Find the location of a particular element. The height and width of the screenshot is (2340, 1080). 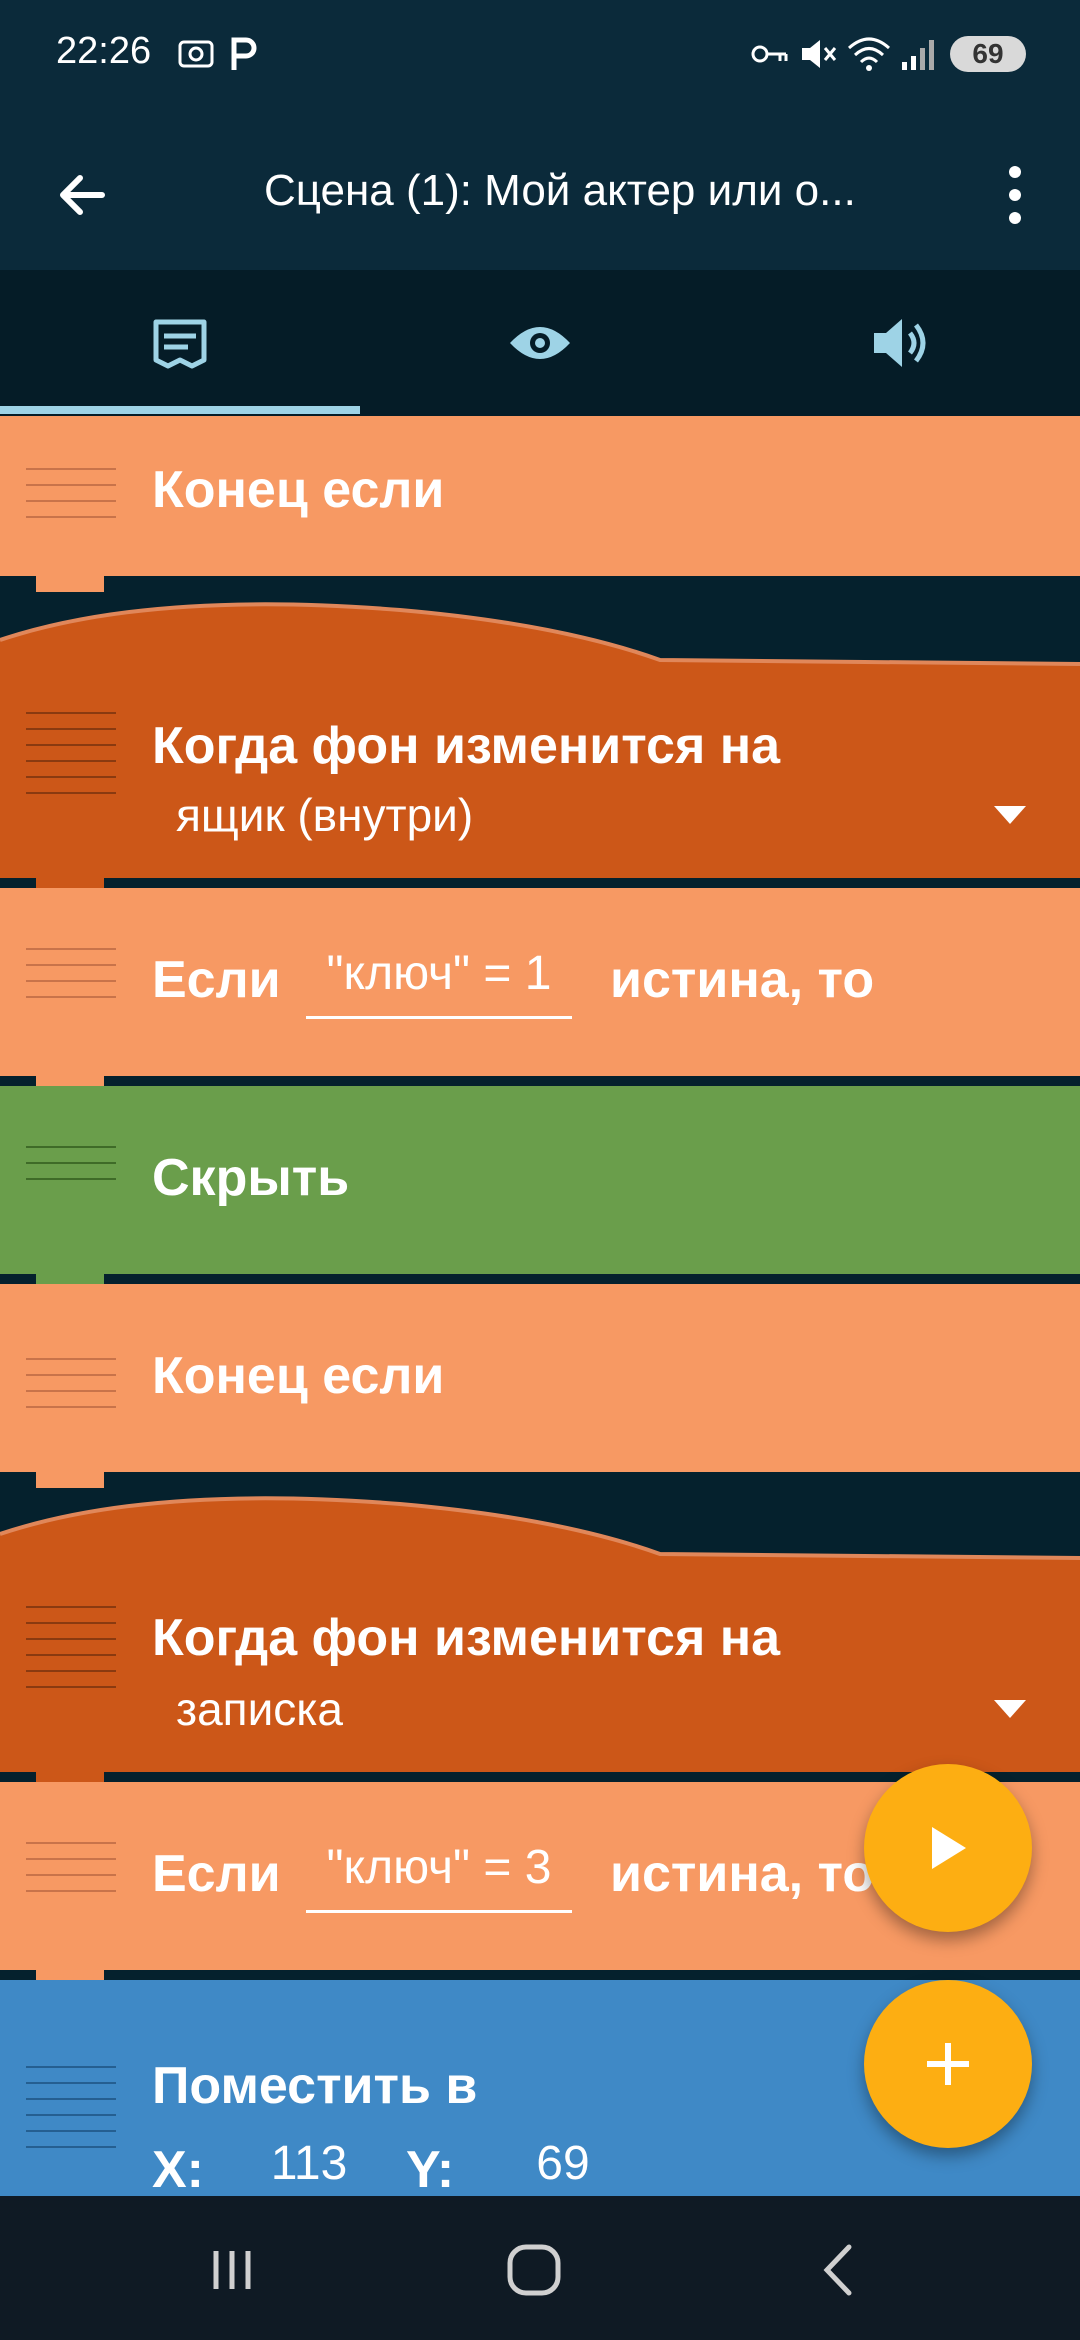

status-time: 22:26 is located at coordinates (104, 51).